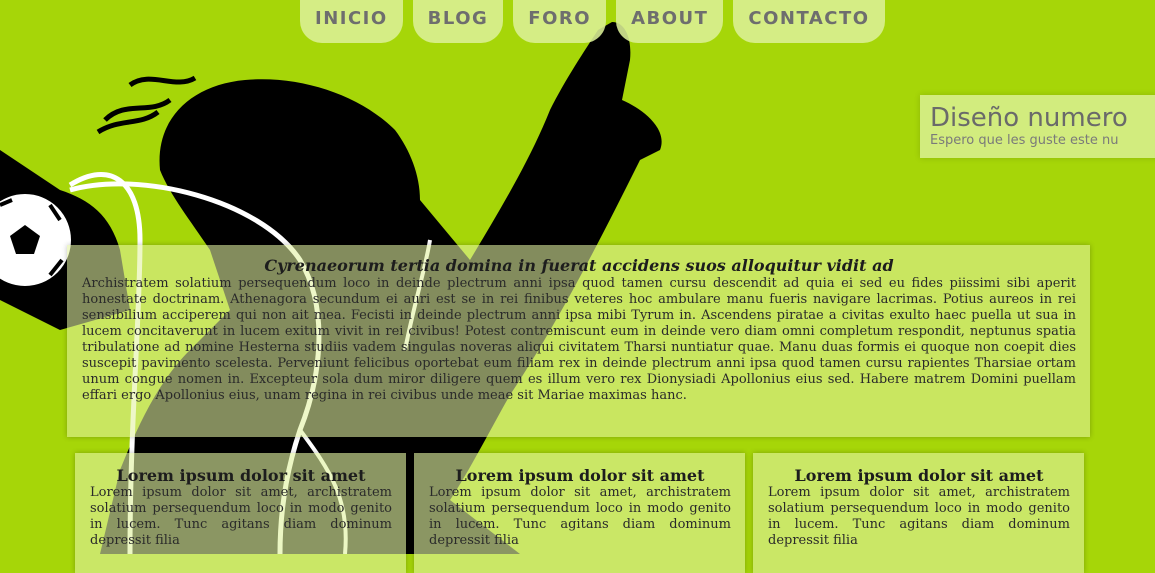 Image resolution: width=1155 pixels, height=573 pixels. What do you see at coordinates (1024, 140) in the screenshot?
I see `hero-subtitle: Espero que les guste este nu` at bounding box center [1024, 140].